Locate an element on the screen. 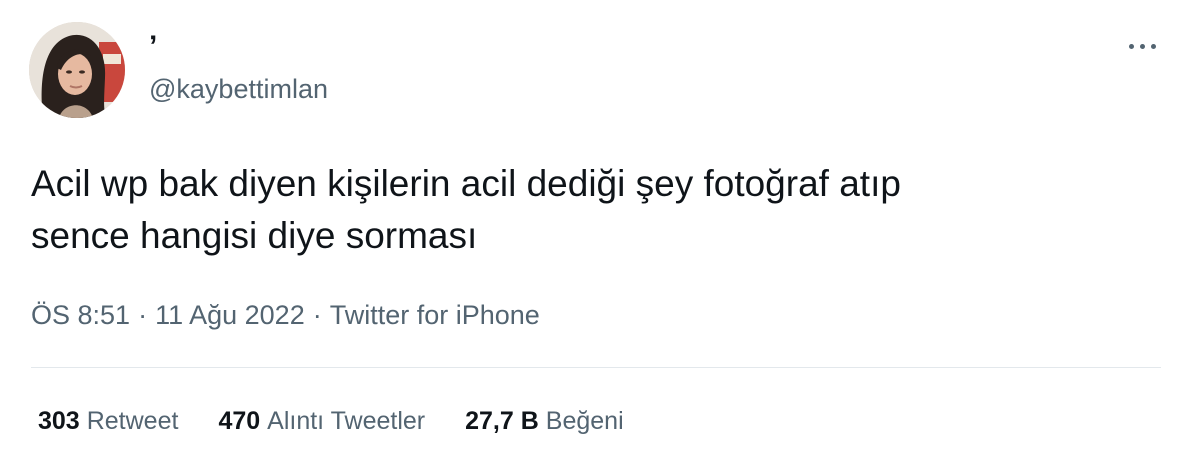  tweet-metadata: ÖS 8:51 · 11 Ağu 2022 · Twitter for iPhone is located at coordinates (285, 315).